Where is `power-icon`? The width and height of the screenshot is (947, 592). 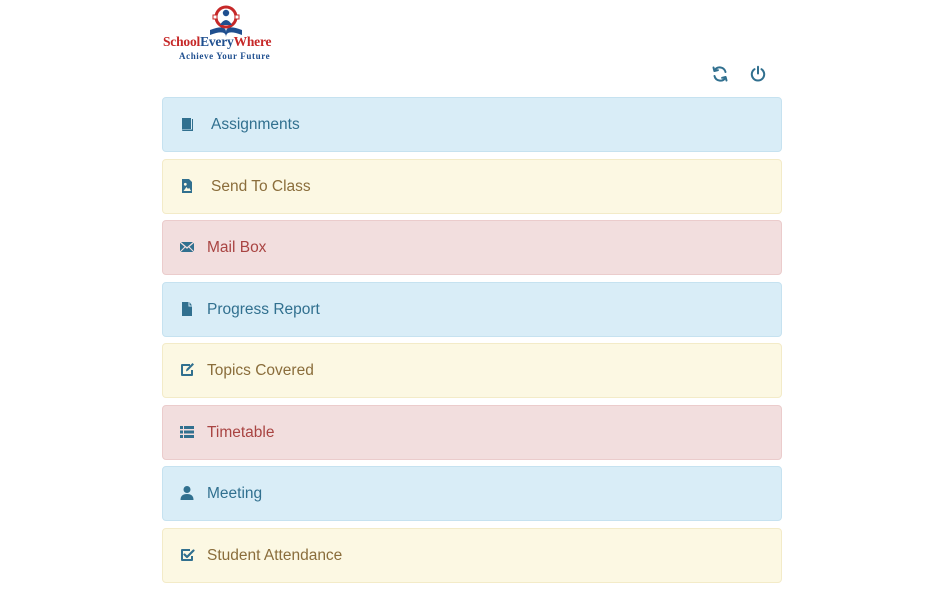
power-icon is located at coordinates (758, 73).